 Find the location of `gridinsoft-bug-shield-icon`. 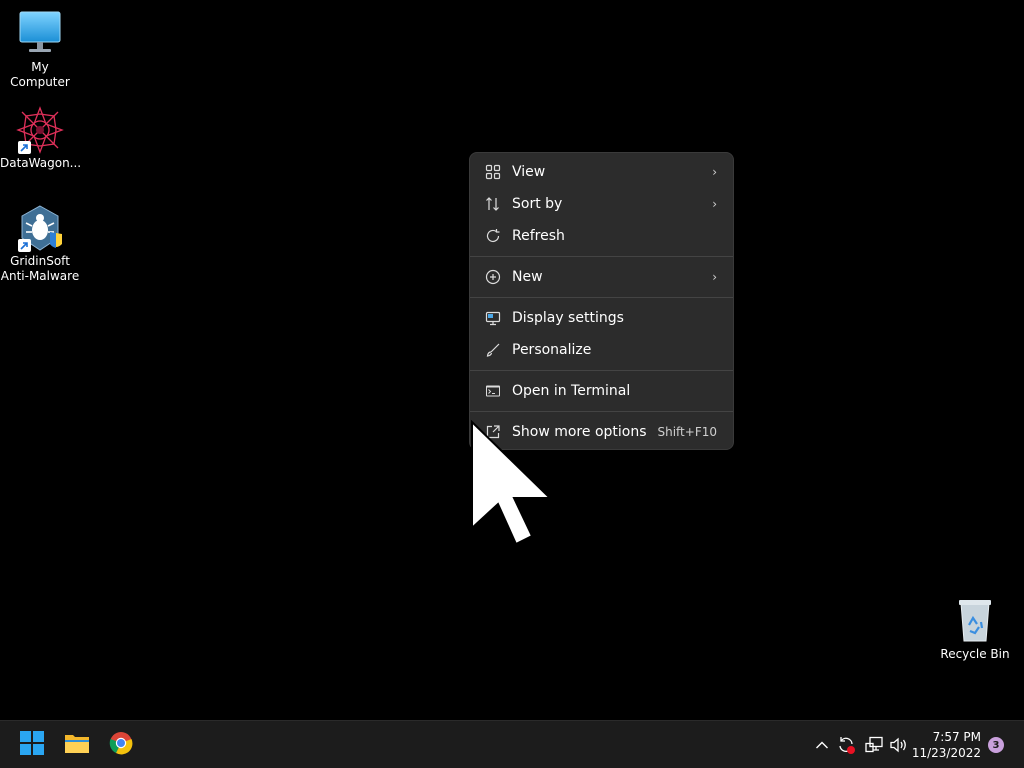

gridinsoft-bug-shield-icon is located at coordinates (40, 228).